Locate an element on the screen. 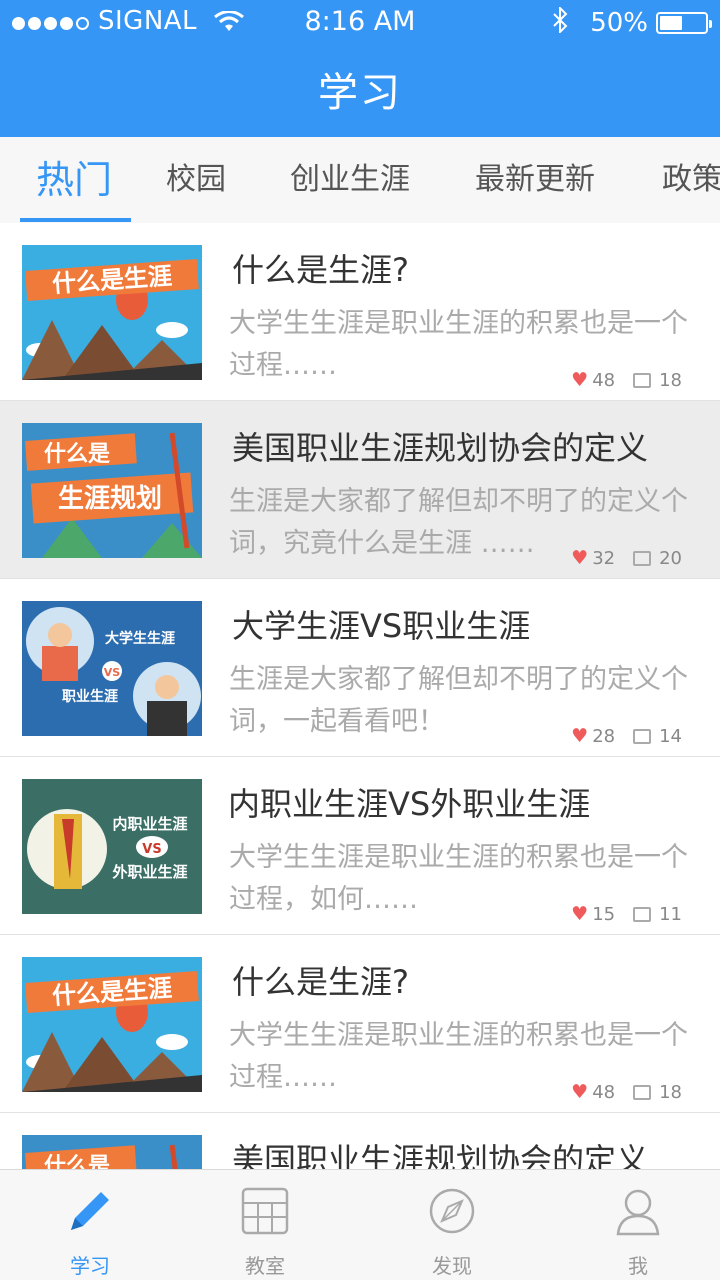 This screenshot has width=720, height=1281. thumb-text: 外职业生涯 is located at coordinates (149, 872).